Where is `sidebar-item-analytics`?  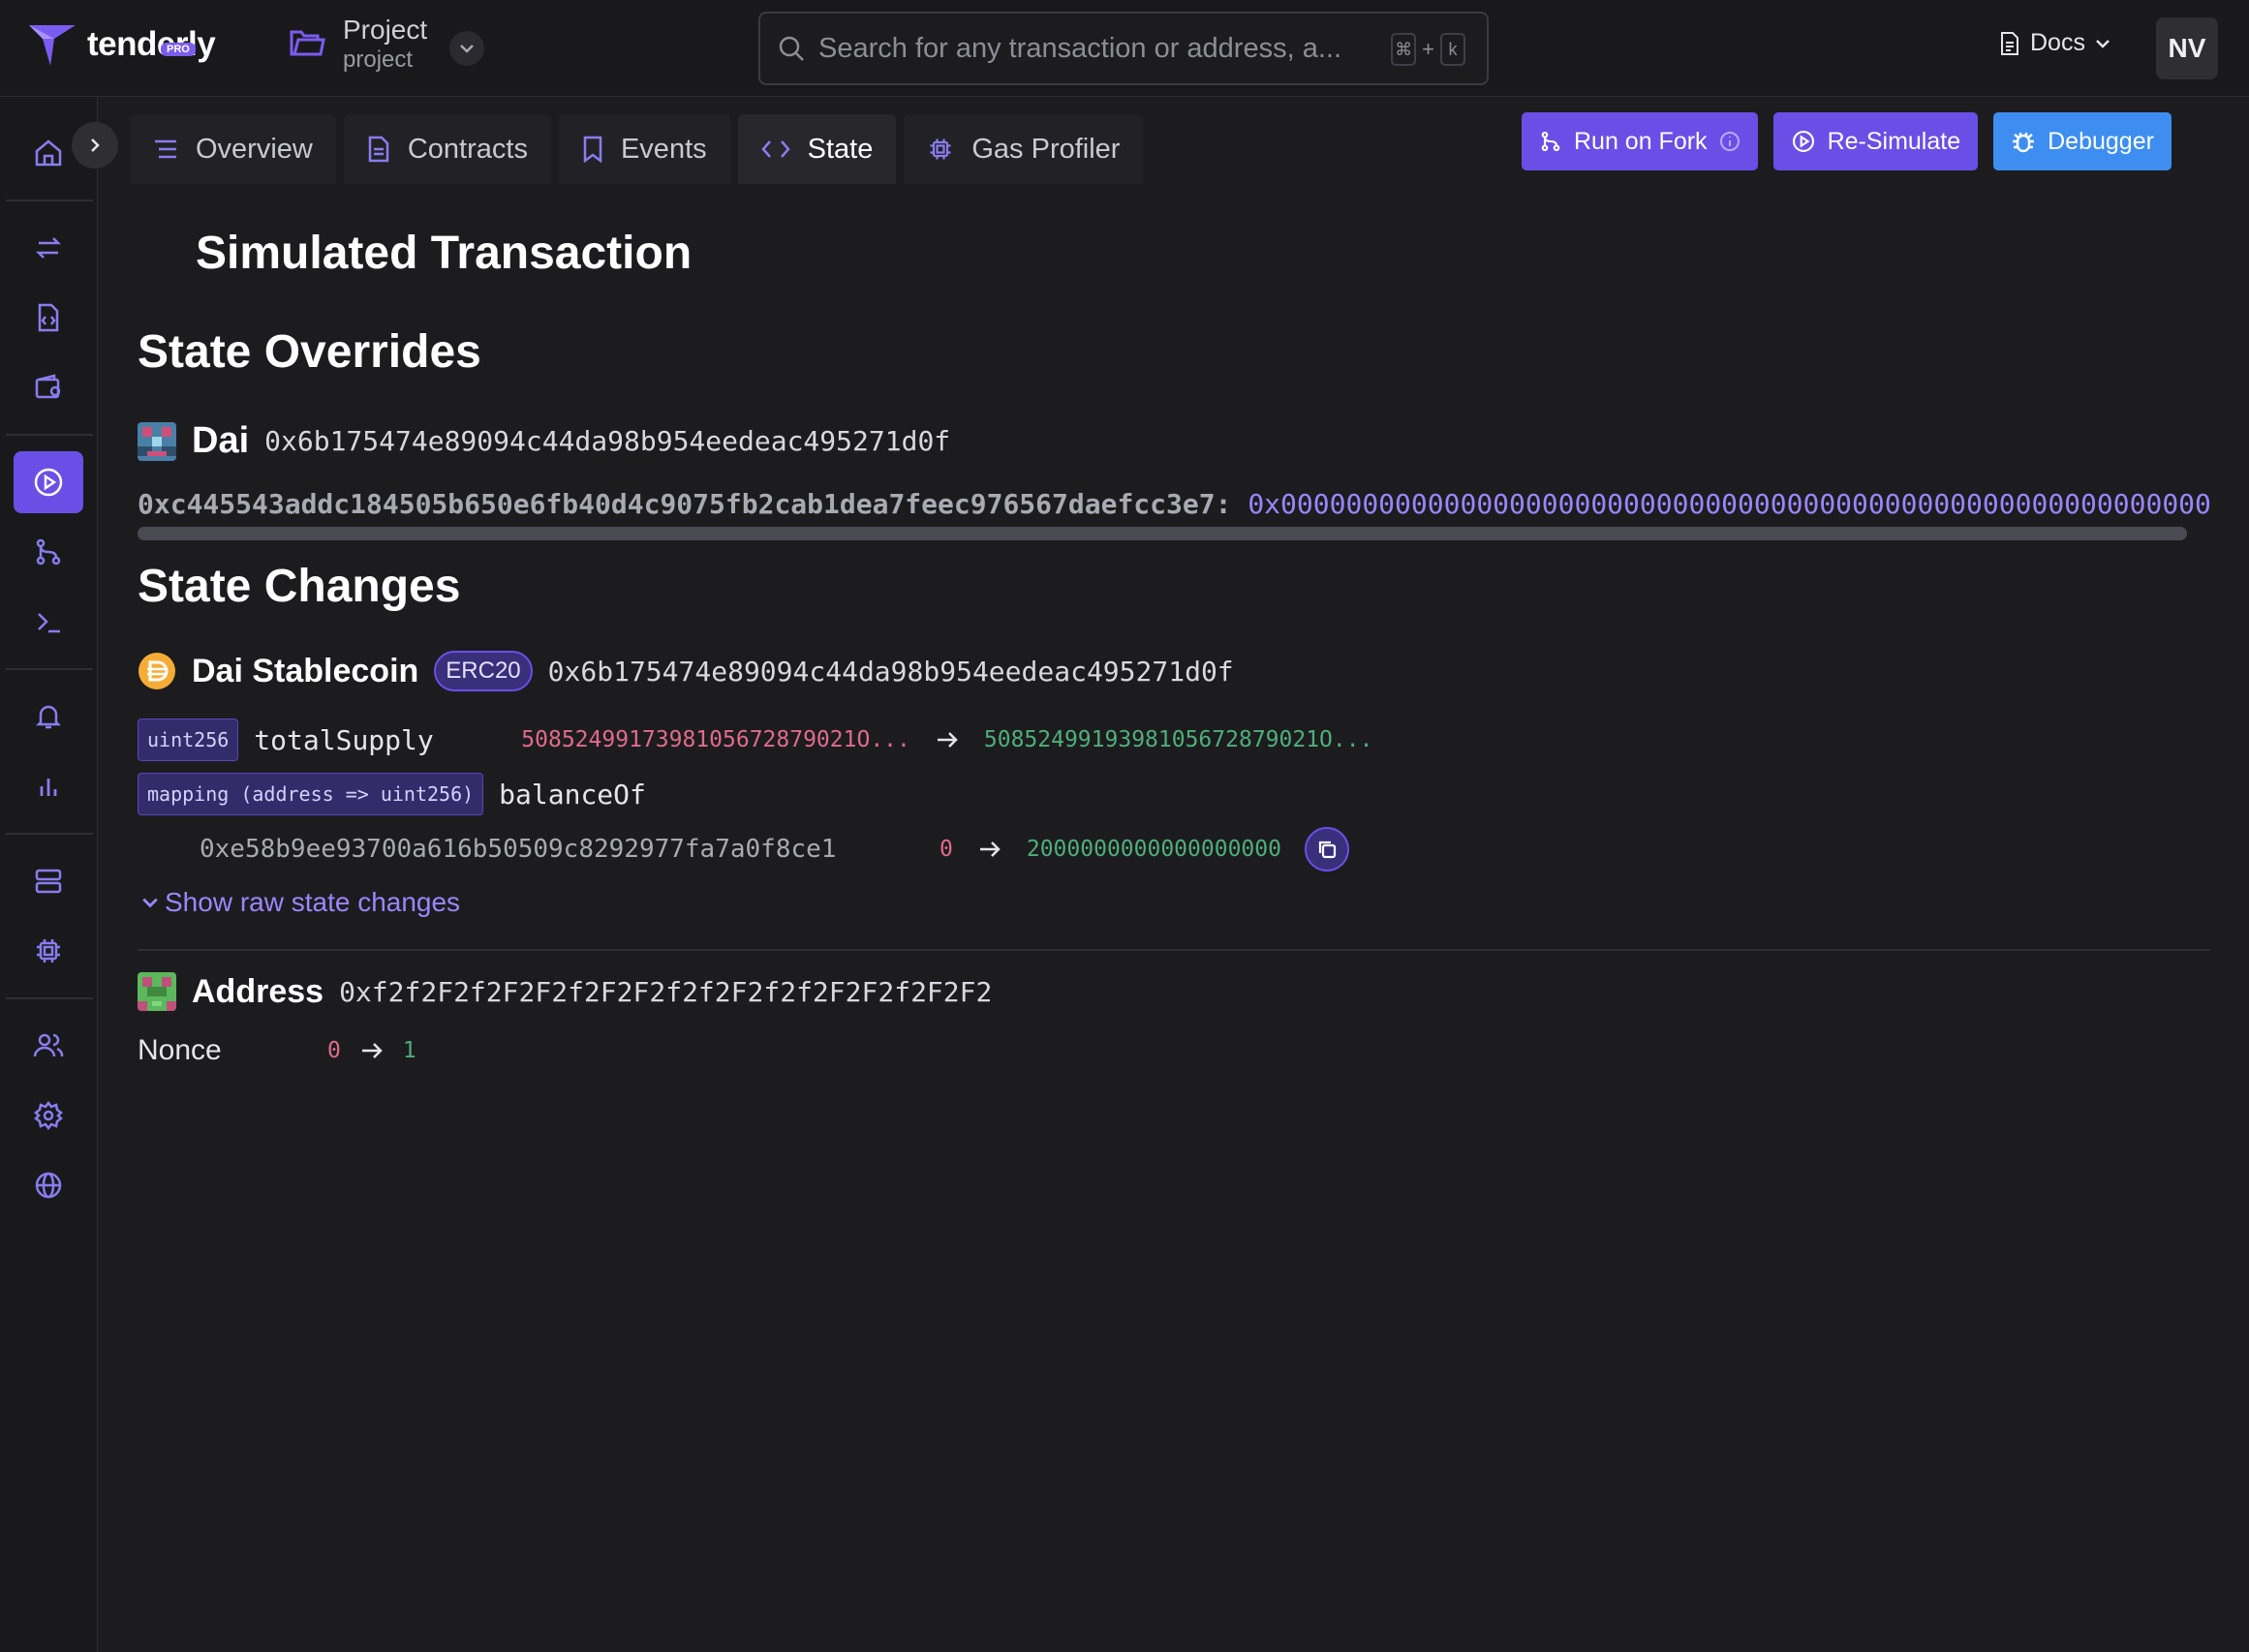 sidebar-item-analytics is located at coordinates (48, 786).